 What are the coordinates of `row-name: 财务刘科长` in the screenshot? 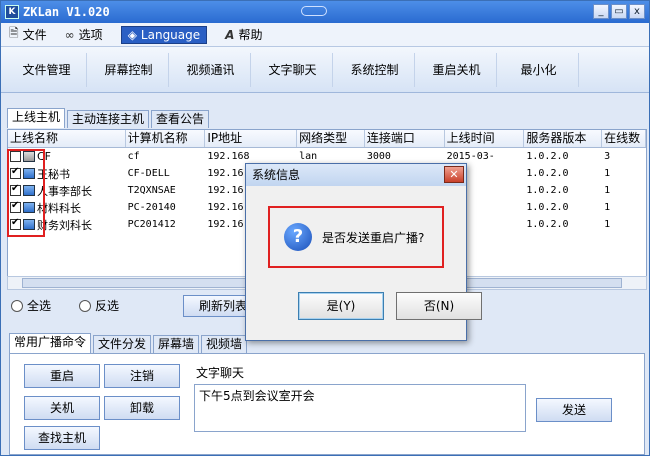 It's located at (64, 225).